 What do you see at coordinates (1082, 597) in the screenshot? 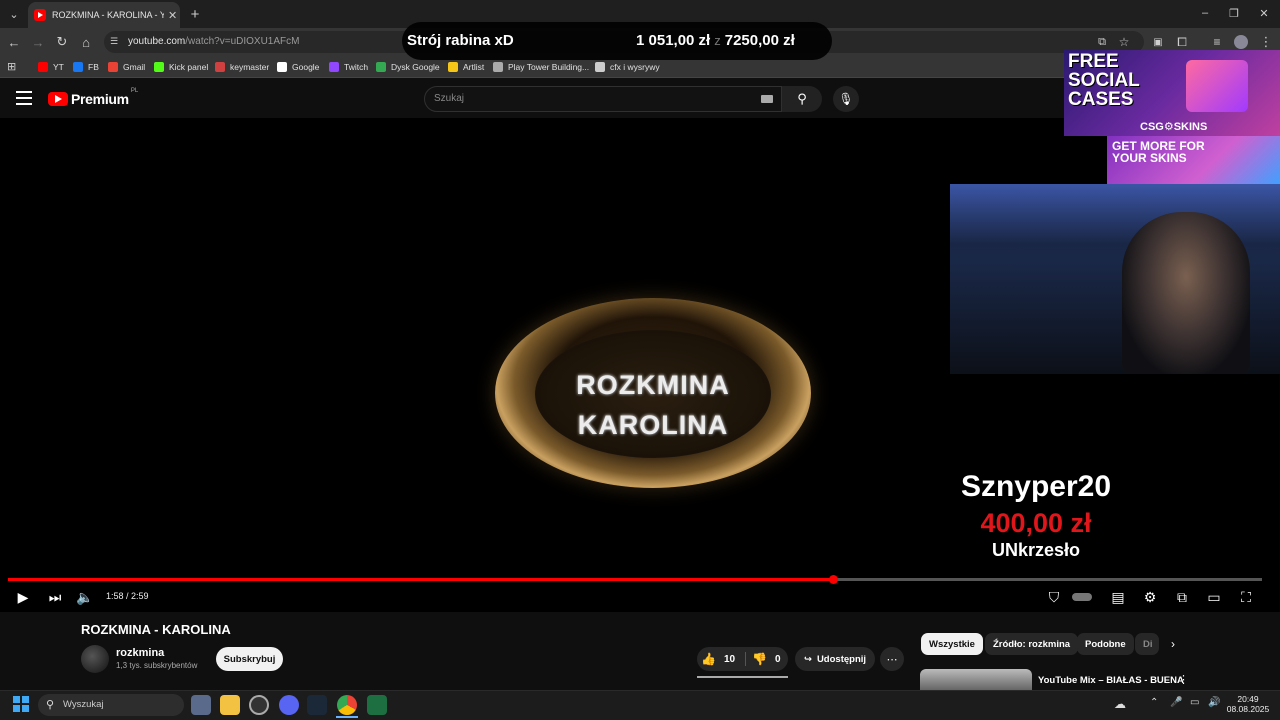
I see `autoplay-toggle` at bounding box center [1082, 597].